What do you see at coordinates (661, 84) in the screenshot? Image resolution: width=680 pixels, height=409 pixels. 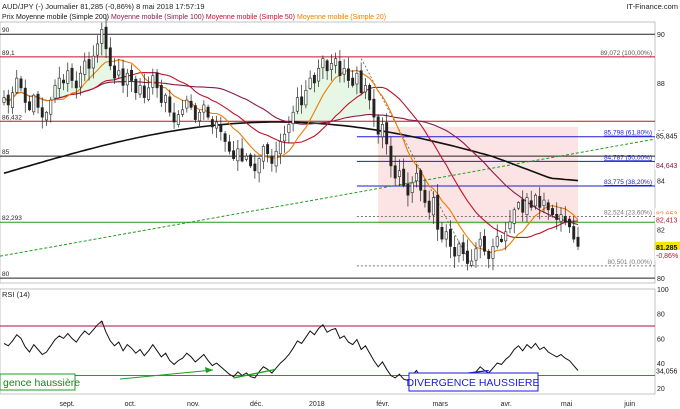 I see `y-tick-label: 88` at bounding box center [661, 84].